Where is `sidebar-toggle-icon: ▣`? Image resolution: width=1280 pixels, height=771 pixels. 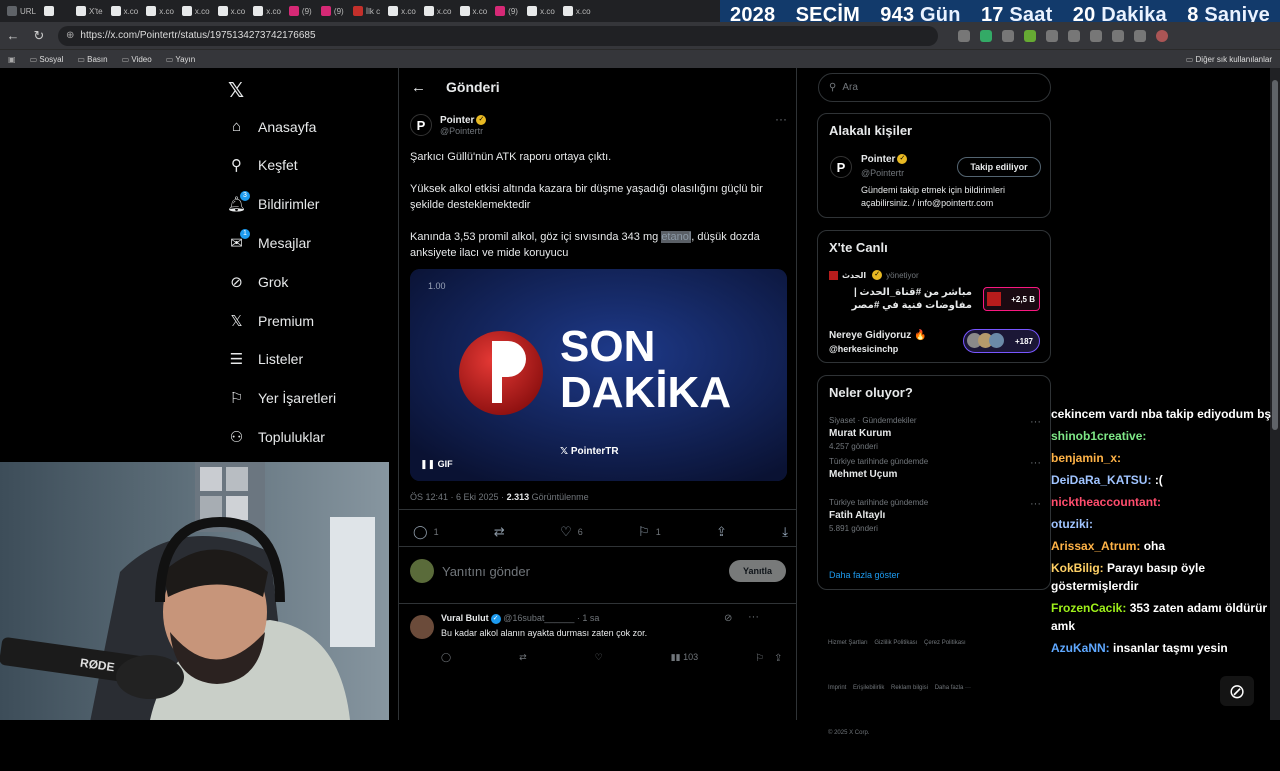 sidebar-toggle-icon: ▣ is located at coordinates (12, 59).